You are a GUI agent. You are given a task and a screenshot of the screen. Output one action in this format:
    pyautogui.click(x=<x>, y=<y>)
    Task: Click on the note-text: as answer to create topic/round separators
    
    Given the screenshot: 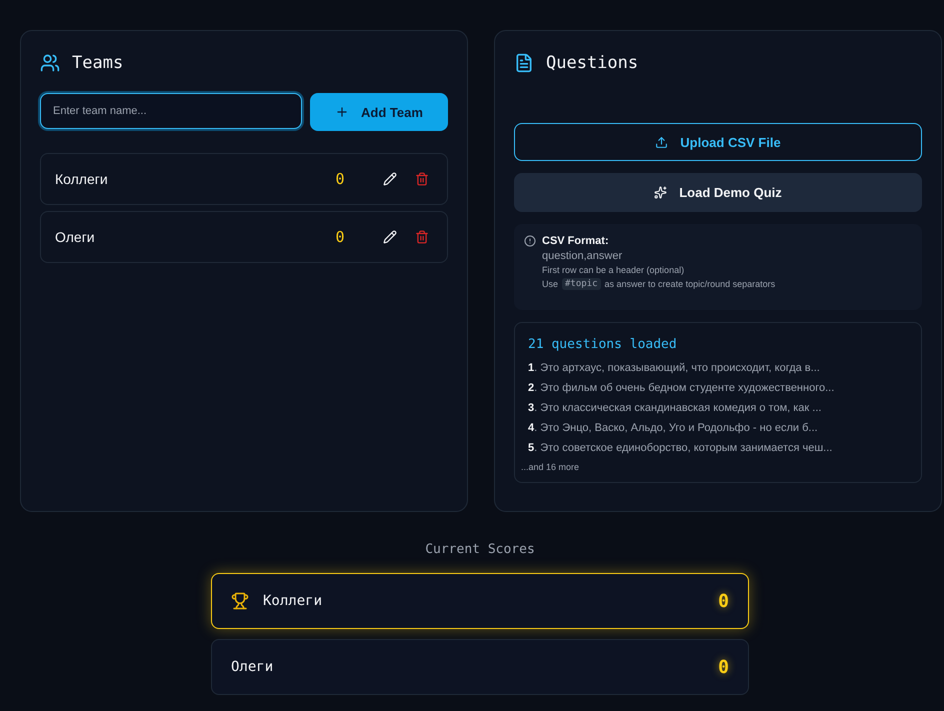 What is the action you would take?
    pyautogui.click(x=690, y=284)
    